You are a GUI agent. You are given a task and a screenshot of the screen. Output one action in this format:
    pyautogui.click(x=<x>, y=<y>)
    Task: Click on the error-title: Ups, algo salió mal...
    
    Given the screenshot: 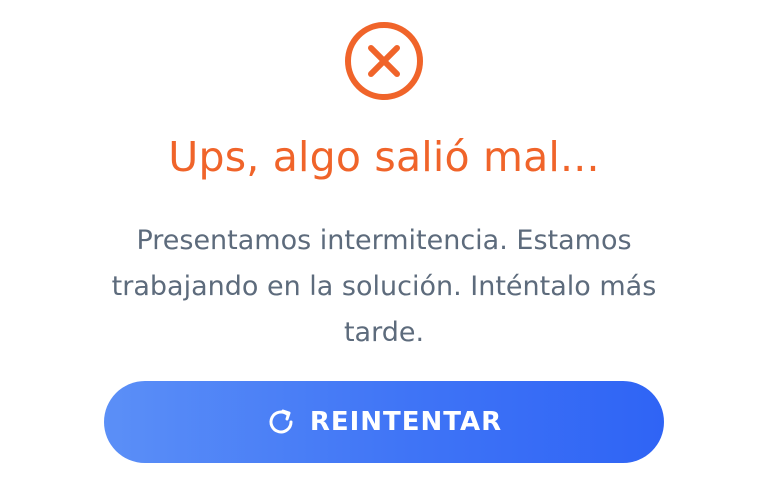 What is the action you would take?
    pyautogui.click(x=384, y=157)
    